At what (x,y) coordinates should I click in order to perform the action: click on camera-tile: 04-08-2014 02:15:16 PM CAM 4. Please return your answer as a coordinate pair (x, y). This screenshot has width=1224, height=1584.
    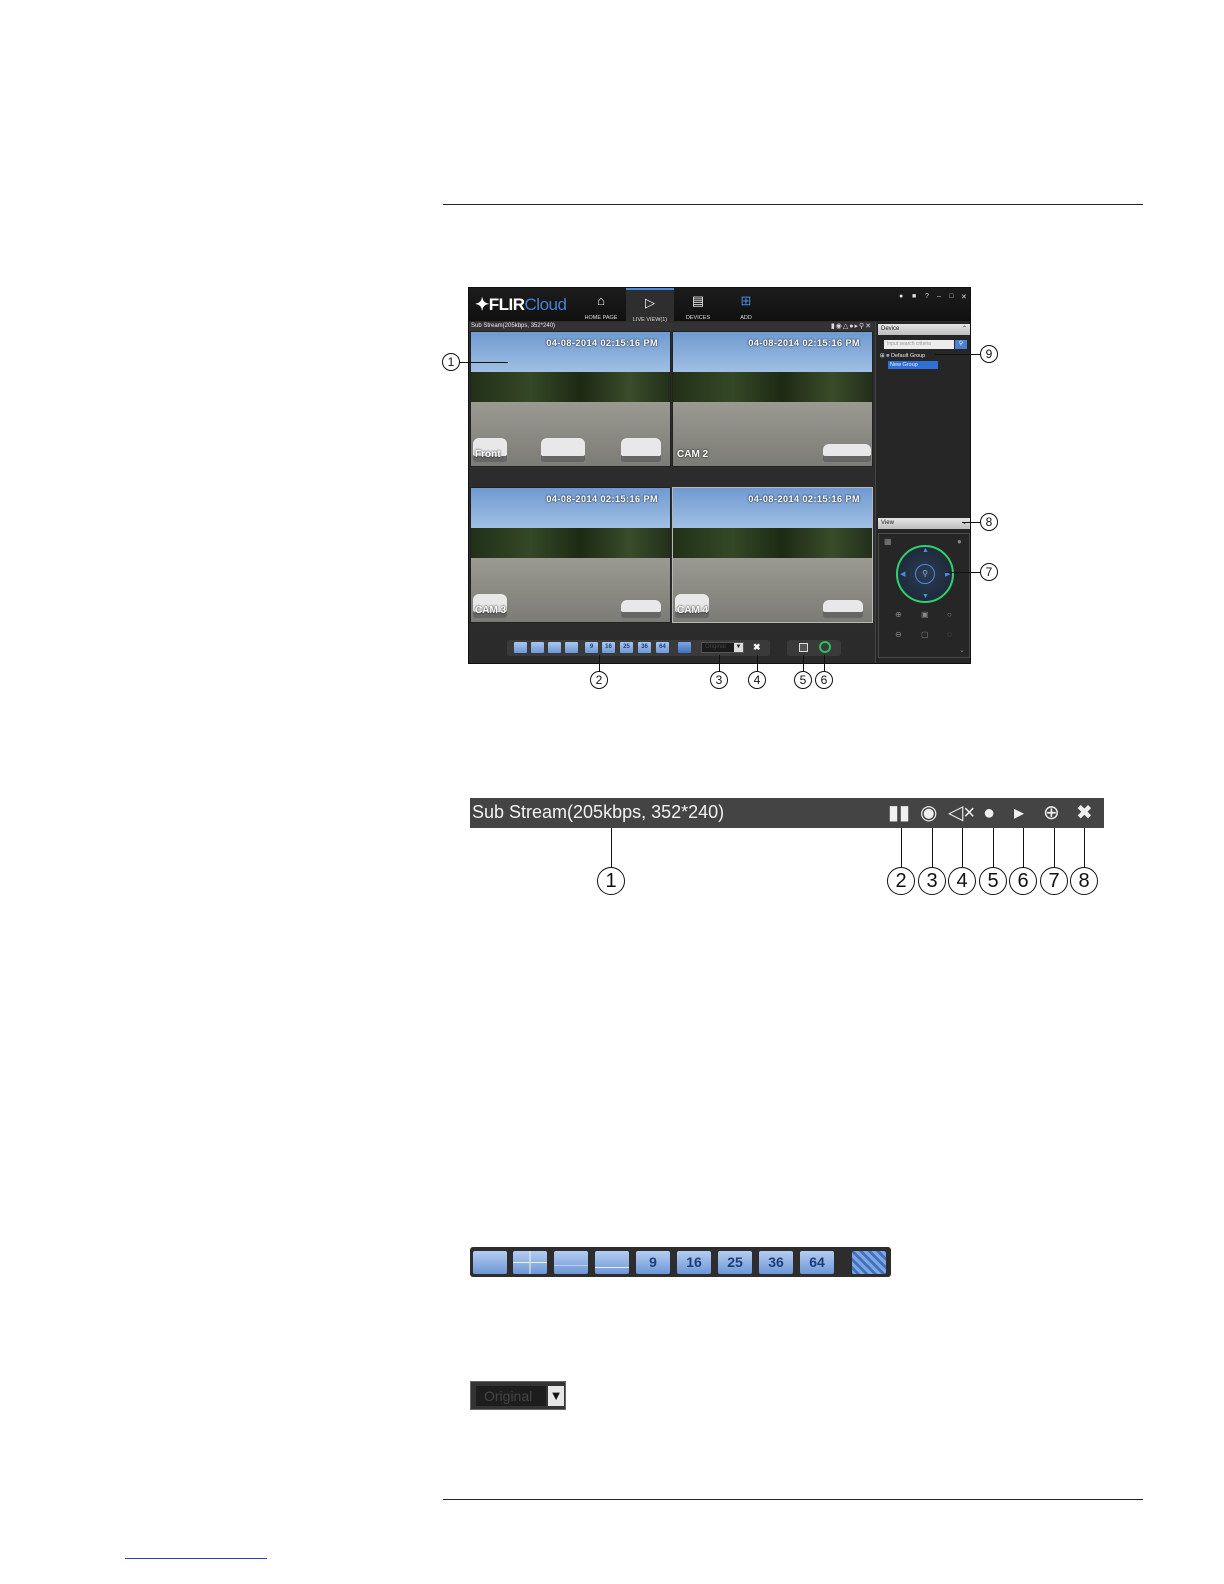
    Looking at the image, I should click on (772, 555).